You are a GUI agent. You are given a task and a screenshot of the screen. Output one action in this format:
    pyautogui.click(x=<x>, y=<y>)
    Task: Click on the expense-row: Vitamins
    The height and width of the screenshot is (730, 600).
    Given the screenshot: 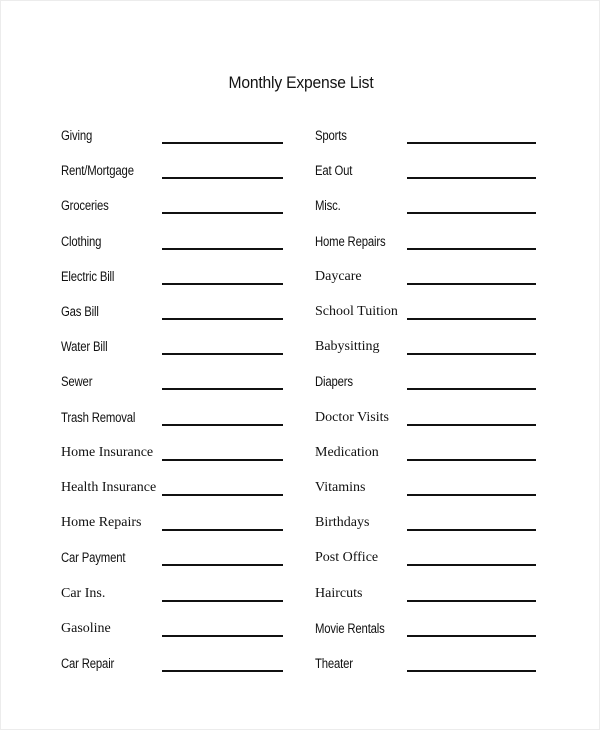 What is the action you would take?
    pyautogui.click(x=300, y=490)
    